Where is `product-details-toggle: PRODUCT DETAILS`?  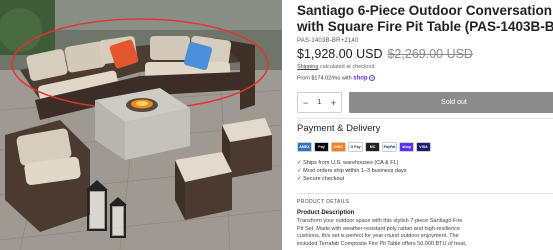
product-details-toggle: PRODUCT DETAILS is located at coordinates (323, 202).